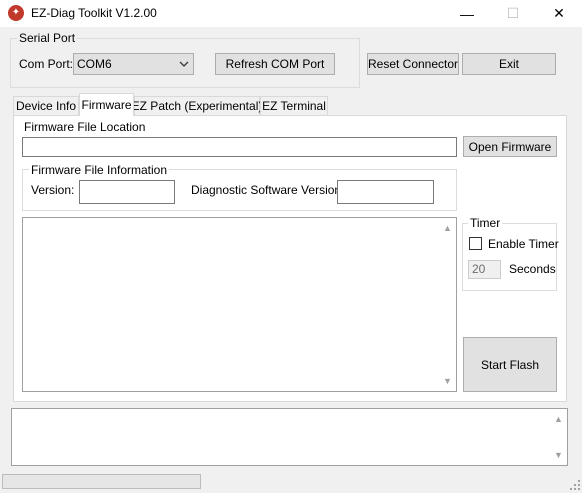 The height and width of the screenshot is (493, 582). I want to click on tab-ez-terminal: EZ Terminal, so click(294, 105).